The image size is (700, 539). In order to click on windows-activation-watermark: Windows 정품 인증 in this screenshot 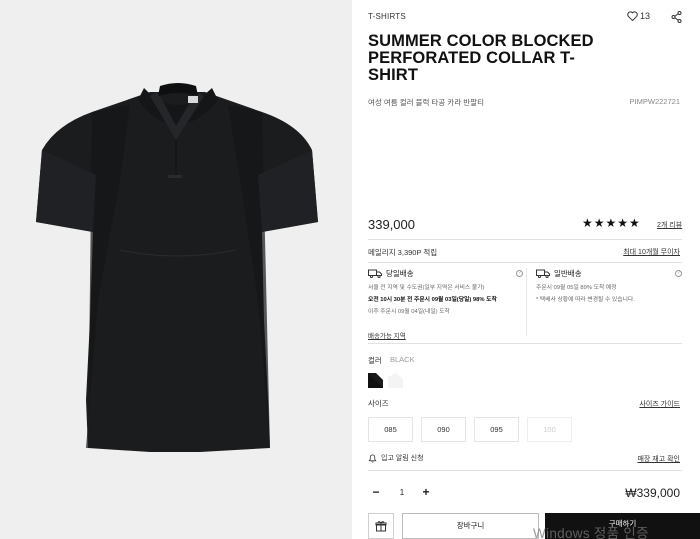, I will do `click(591, 532)`.